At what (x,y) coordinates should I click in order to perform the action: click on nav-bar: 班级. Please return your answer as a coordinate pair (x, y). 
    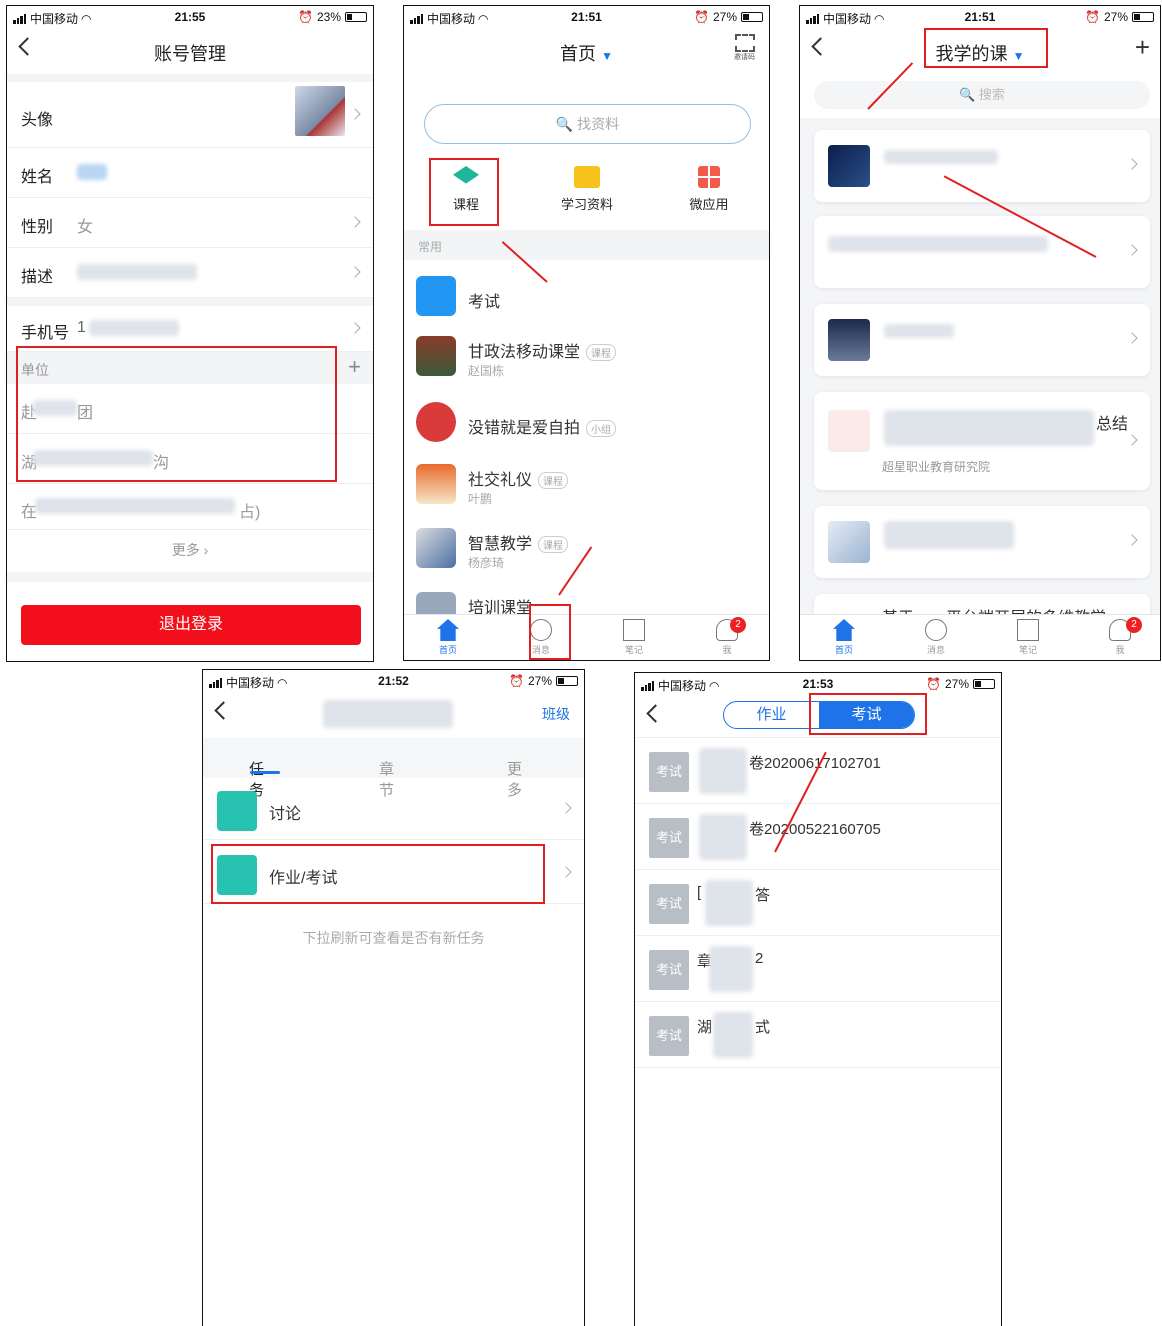
    Looking at the image, I should click on (393, 715).